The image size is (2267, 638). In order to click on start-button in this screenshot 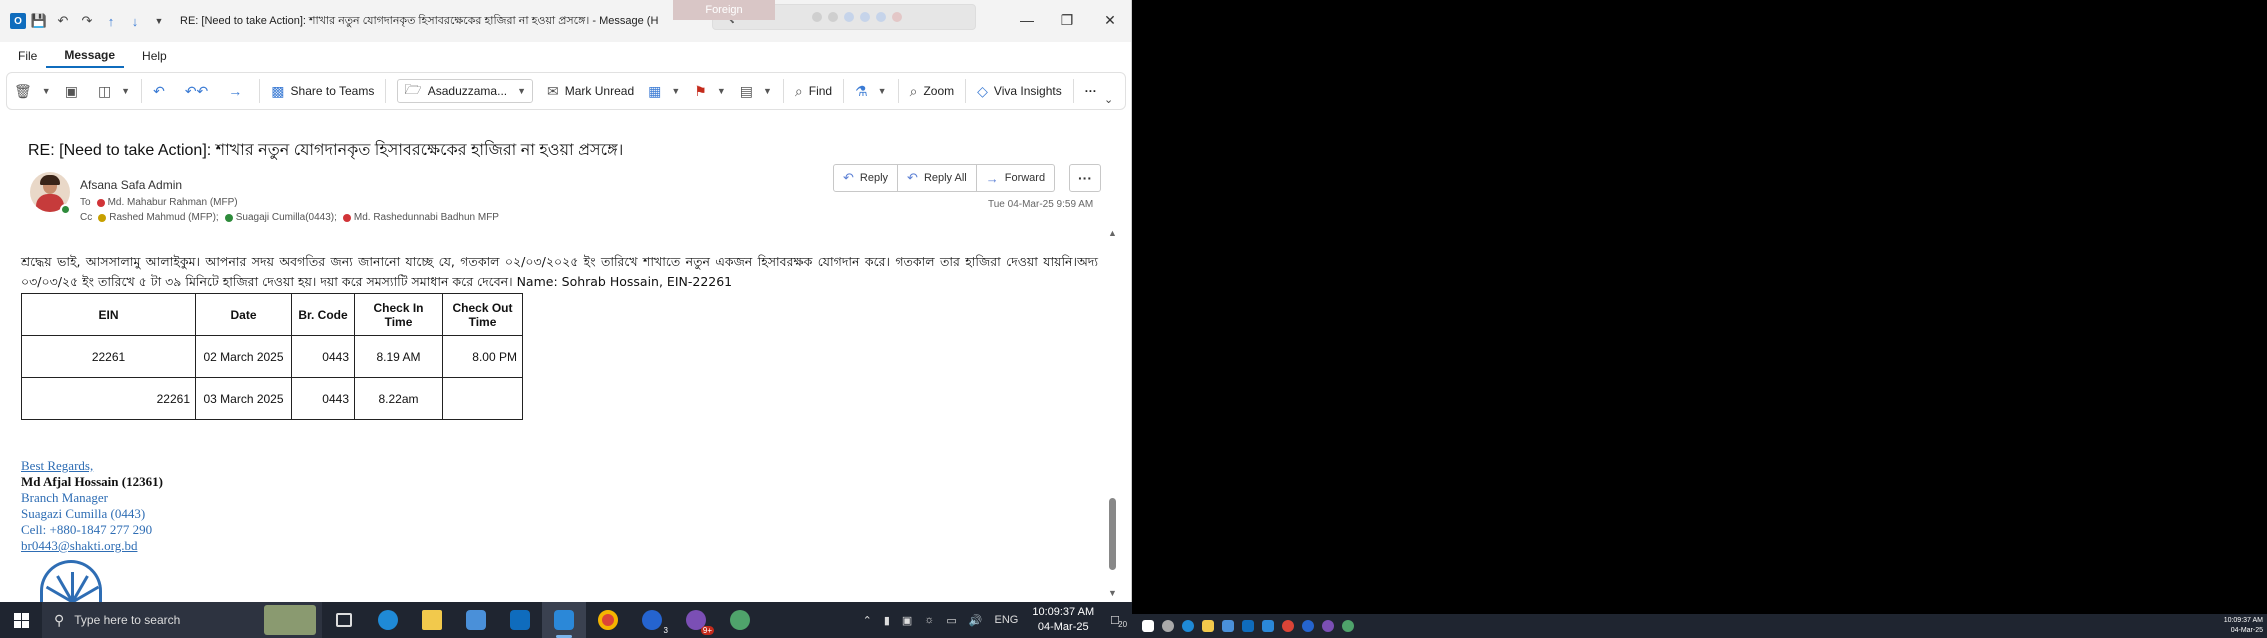, I will do `click(21, 620)`.